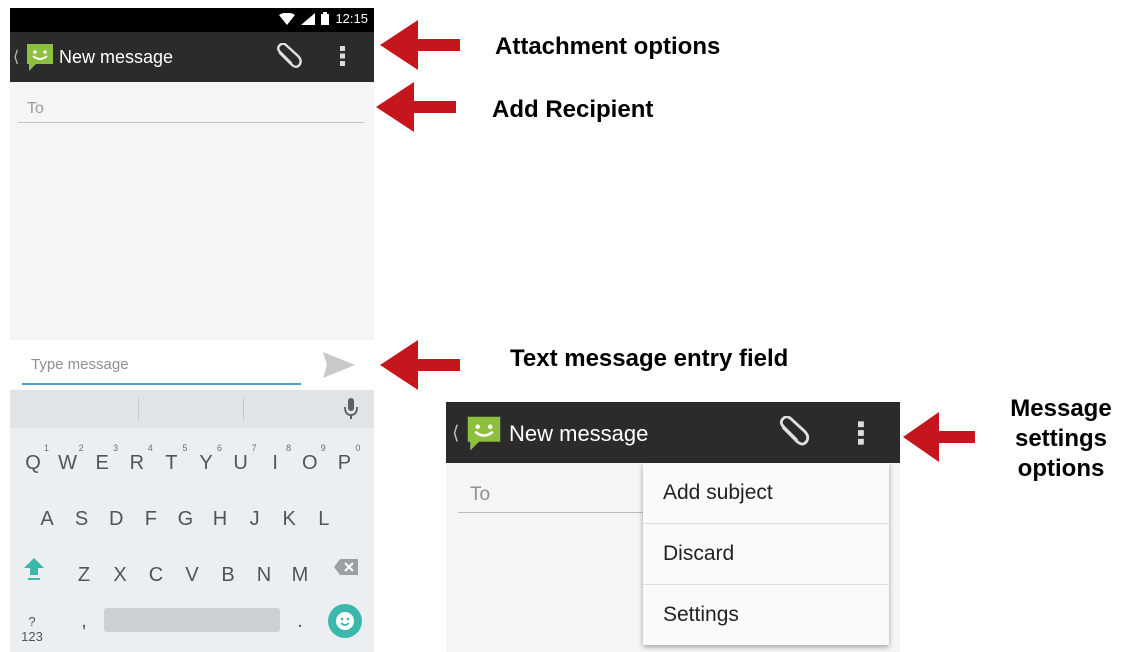  What do you see at coordinates (120, 575) in the screenshot?
I see `key-x: X` at bounding box center [120, 575].